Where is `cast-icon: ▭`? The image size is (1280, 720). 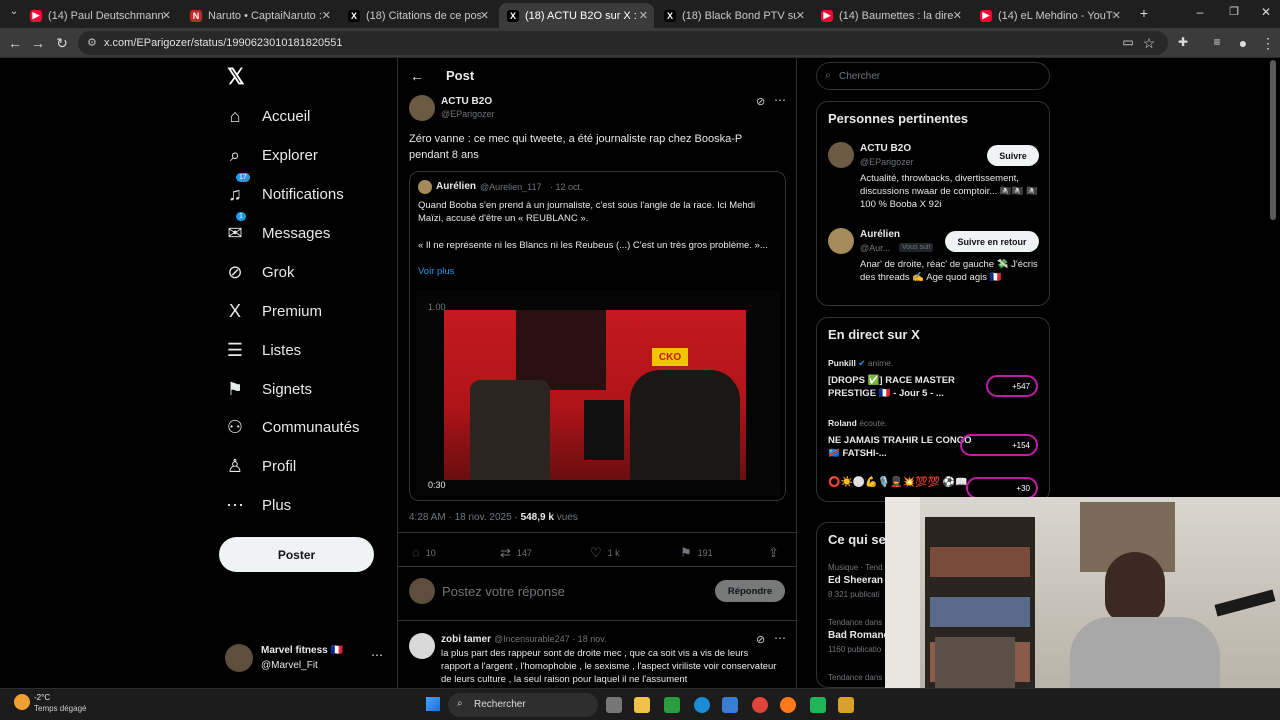
cast-icon: ▭ is located at coordinates (1128, 42).